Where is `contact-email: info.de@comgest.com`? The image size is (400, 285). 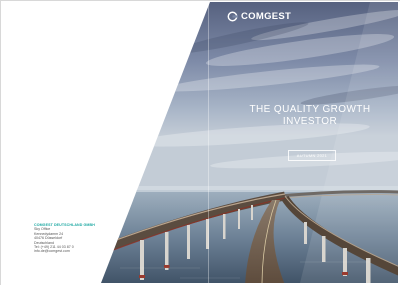
contact-email: info.de@comgest.com is located at coordinates (89, 251).